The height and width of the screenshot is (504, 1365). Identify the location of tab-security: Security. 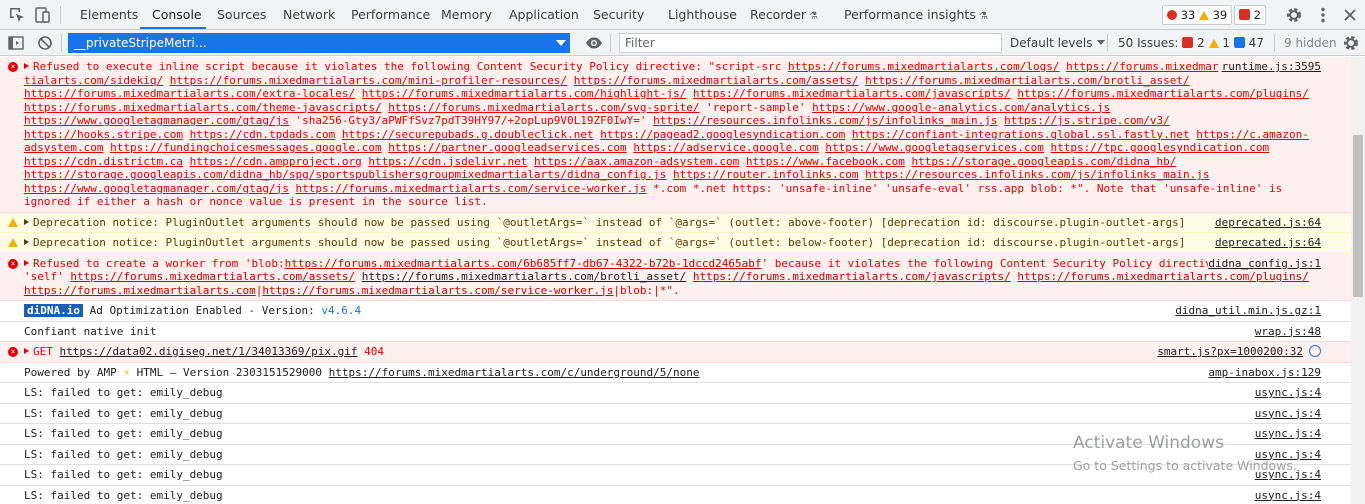
(618, 15).